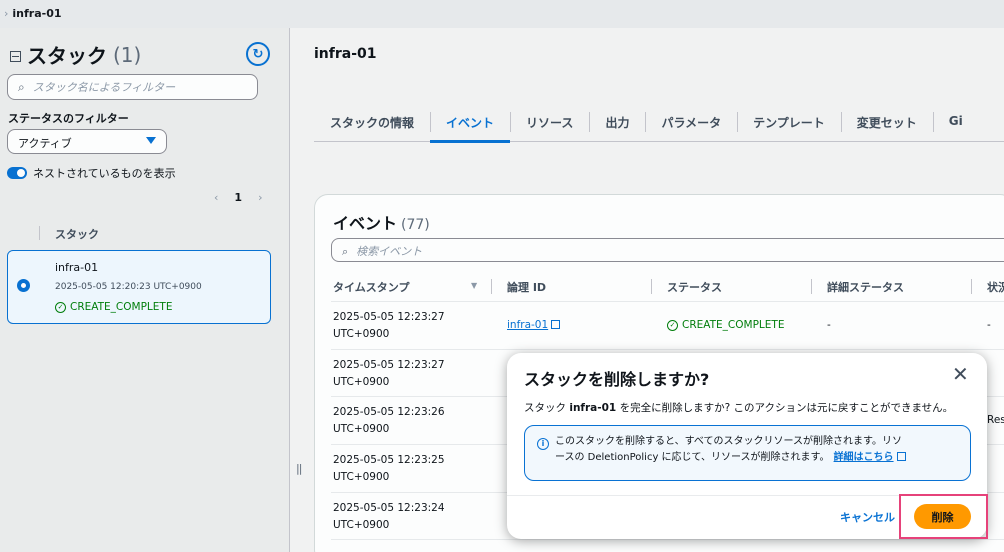  Describe the element at coordinates (867, 517) in the screenshot. I see `cancel-button: キャンセル` at that location.